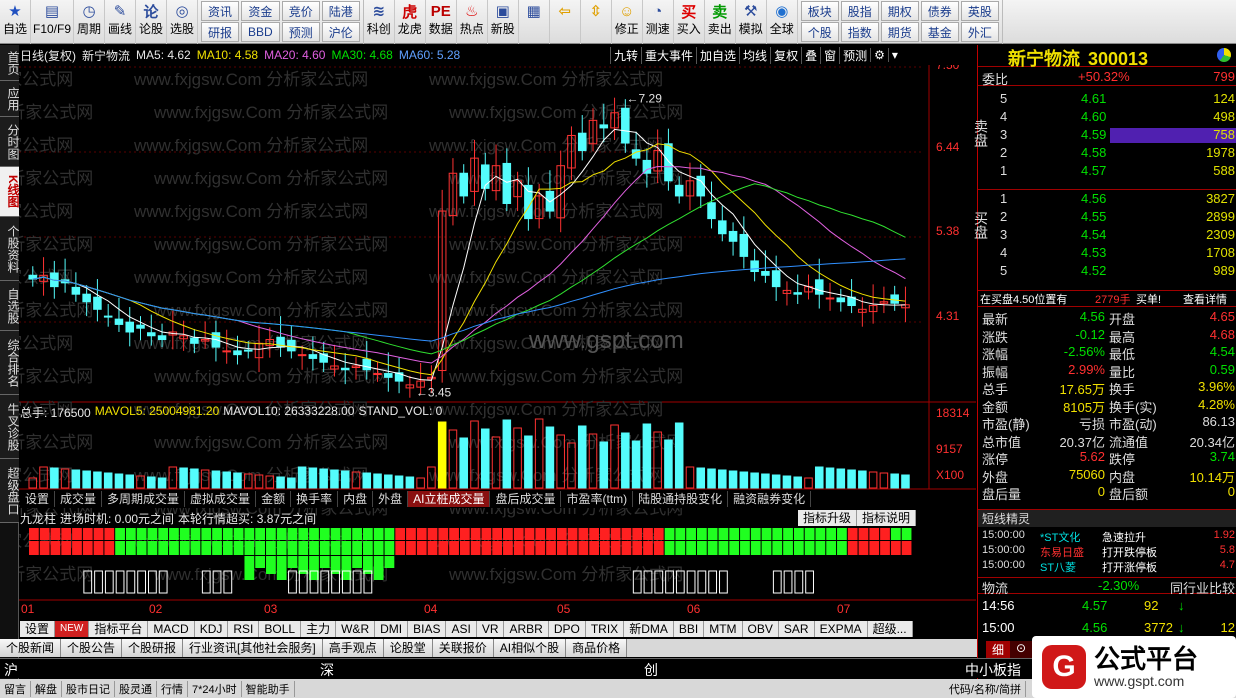  I want to click on info-grid-item: 沪伦, so click(340, 32).